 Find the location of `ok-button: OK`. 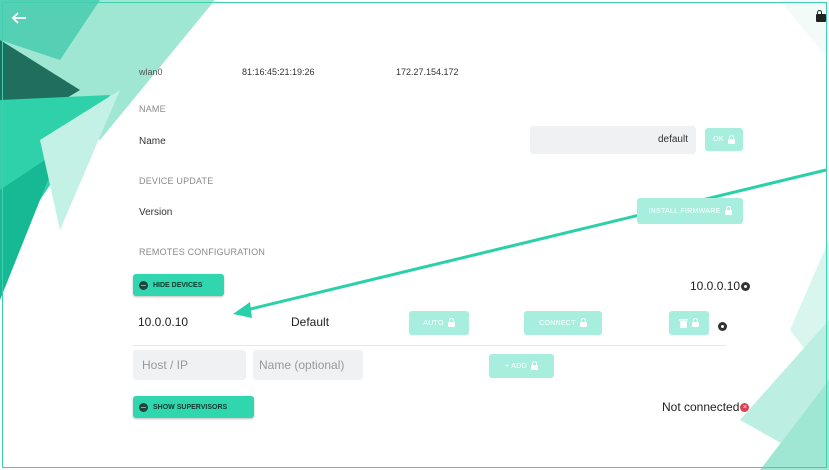

ok-button: OK is located at coordinates (724, 139).